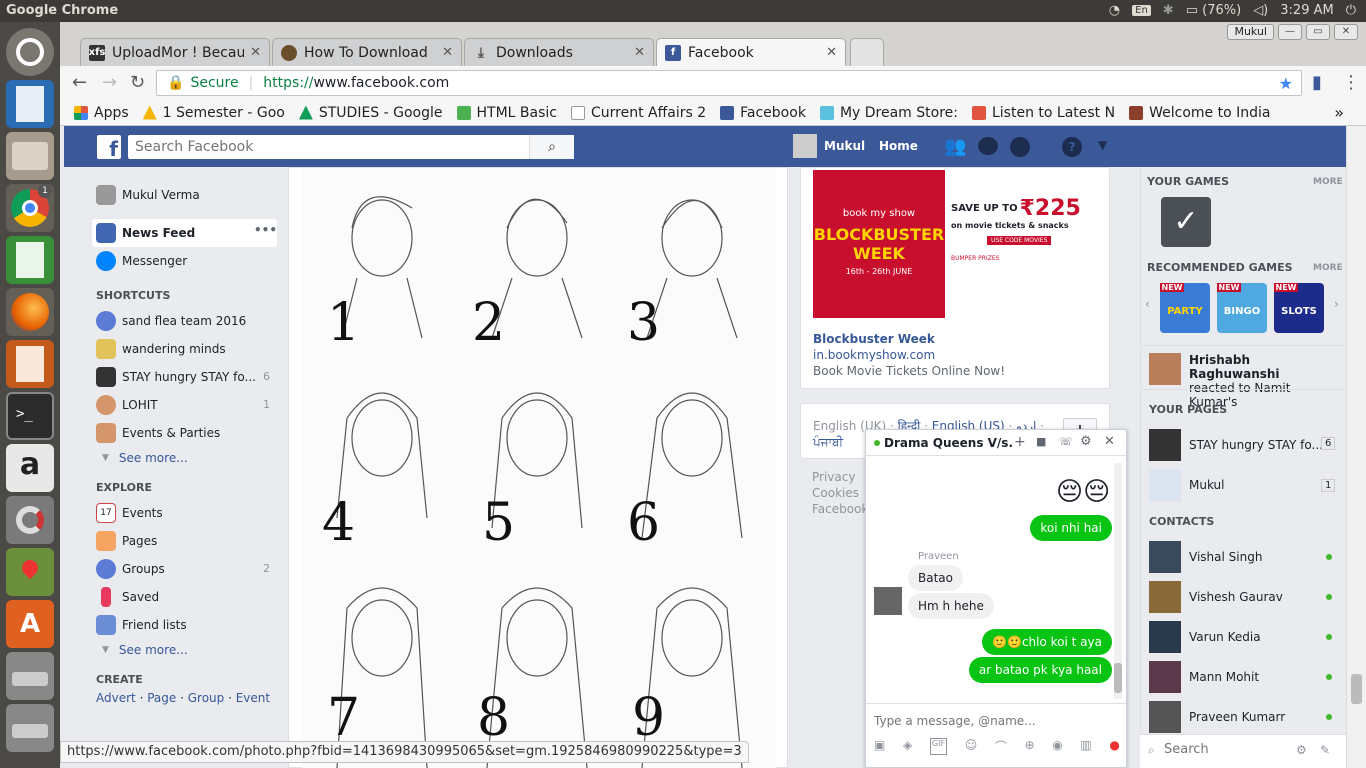  I want to click on game-bingo: NEW BINGO, so click(1242, 308).